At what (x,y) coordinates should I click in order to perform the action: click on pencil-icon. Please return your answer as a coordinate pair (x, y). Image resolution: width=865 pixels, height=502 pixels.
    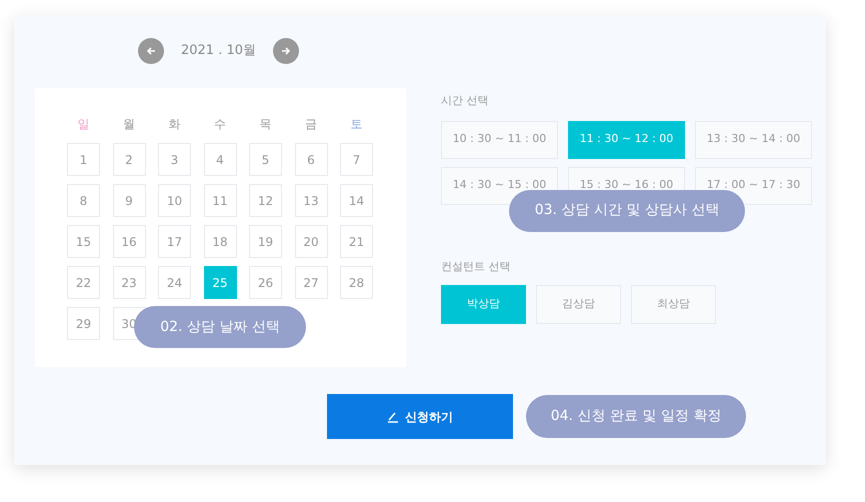
    Looking at the image, I should click on (393, 416).